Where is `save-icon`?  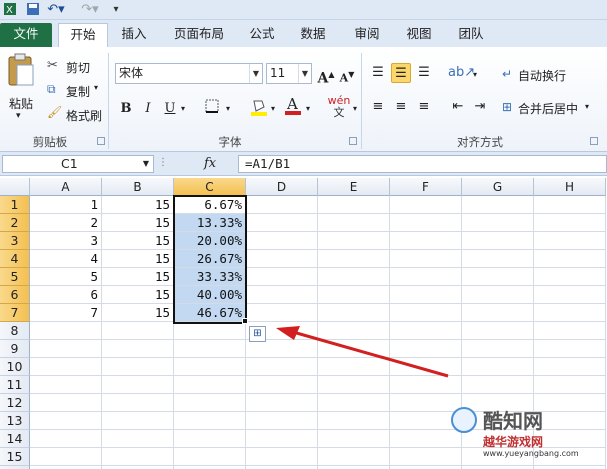
save-icon is located at coordinates (33, 10).